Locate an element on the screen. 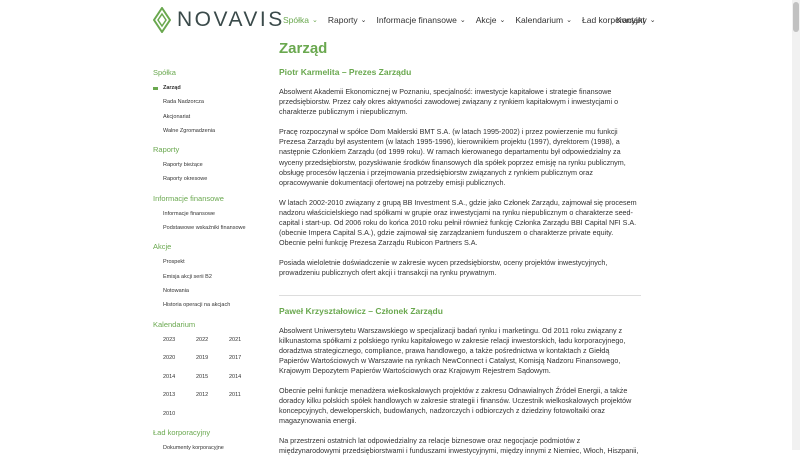 The image size is (800, 467). nav-item-raporty: Raporty ⌄ is located at coordinates (347, 20).